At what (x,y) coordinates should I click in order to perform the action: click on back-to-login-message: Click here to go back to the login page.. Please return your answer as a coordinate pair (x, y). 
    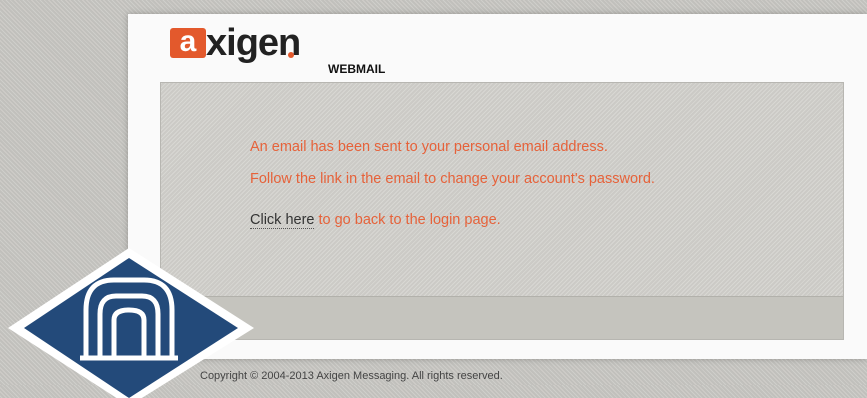
    Looking at the image, I should click on (375, 220).